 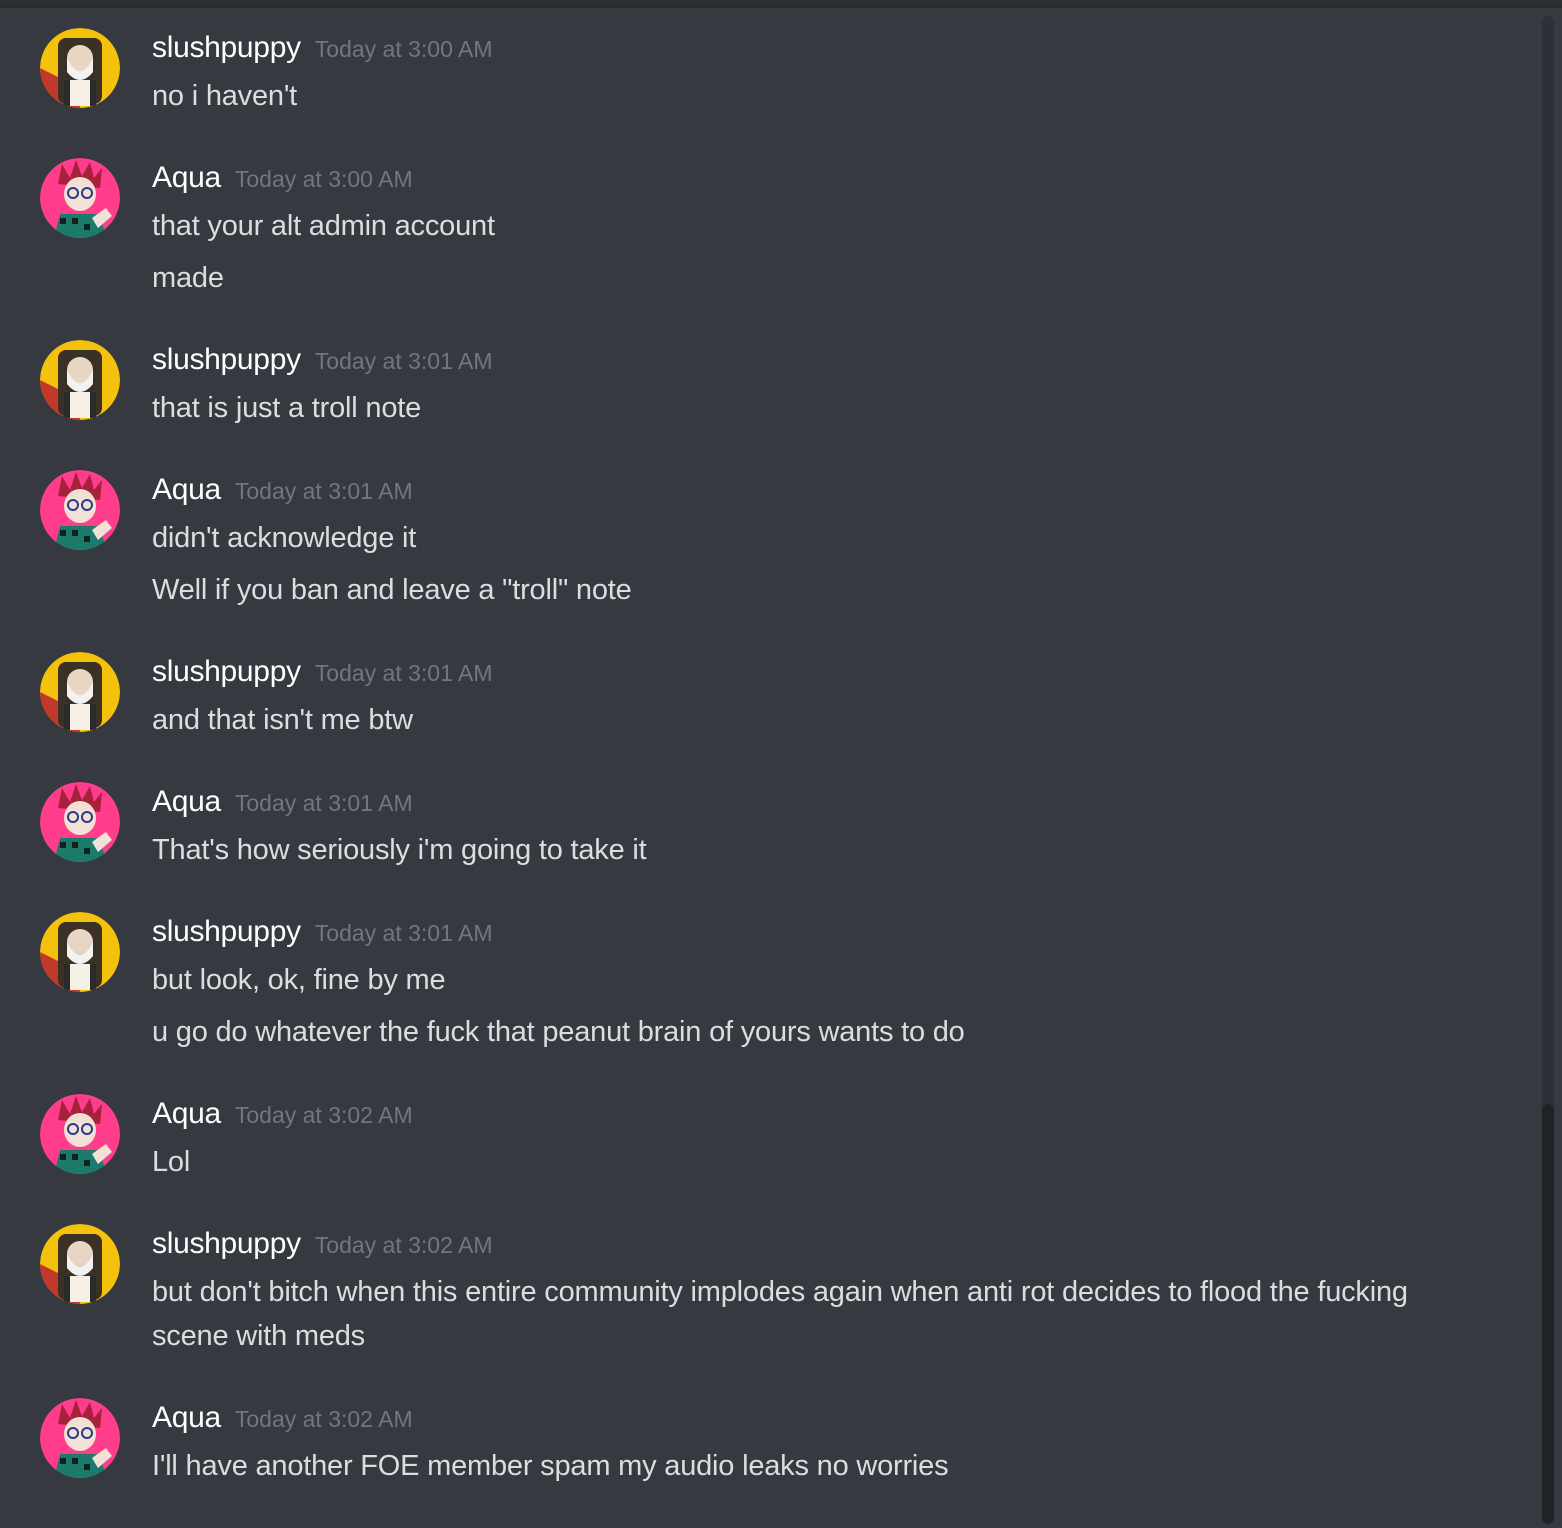 I want to click on message-line: but look, ok, fine by me, so click(x=299, y=980).